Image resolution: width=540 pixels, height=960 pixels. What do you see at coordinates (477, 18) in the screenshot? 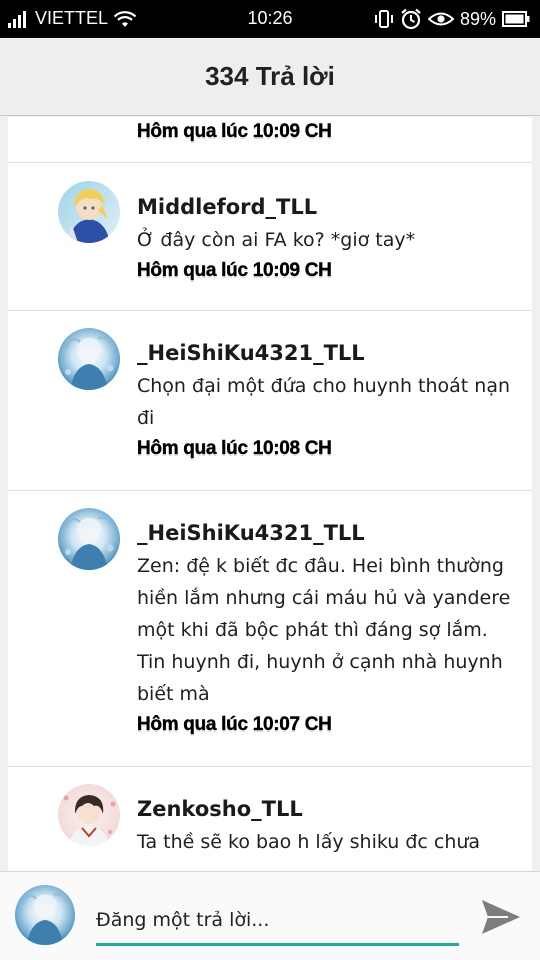
I see `battery-percent: 89%` at bounding box center [477, 18].